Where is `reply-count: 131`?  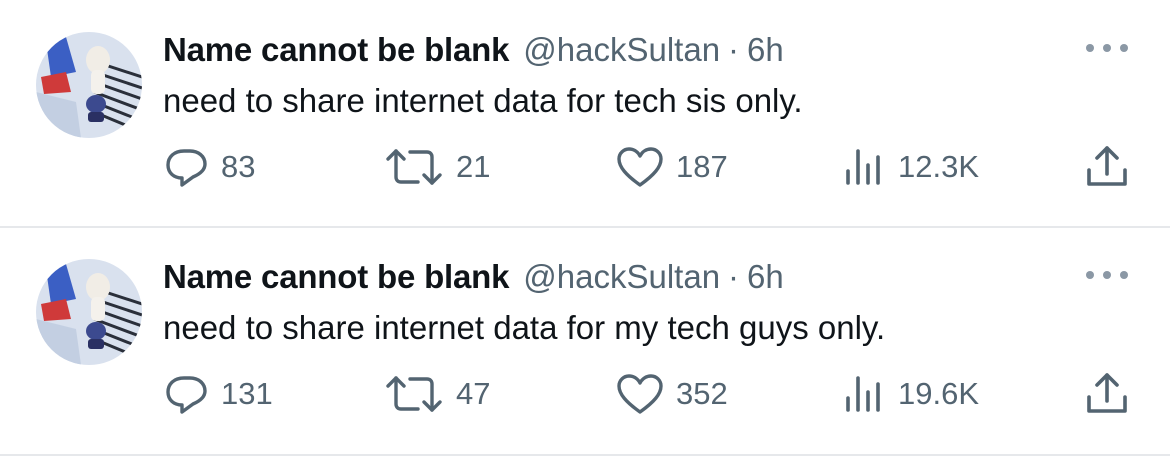
reply-count: 131 is located at coordinates (247, 393).